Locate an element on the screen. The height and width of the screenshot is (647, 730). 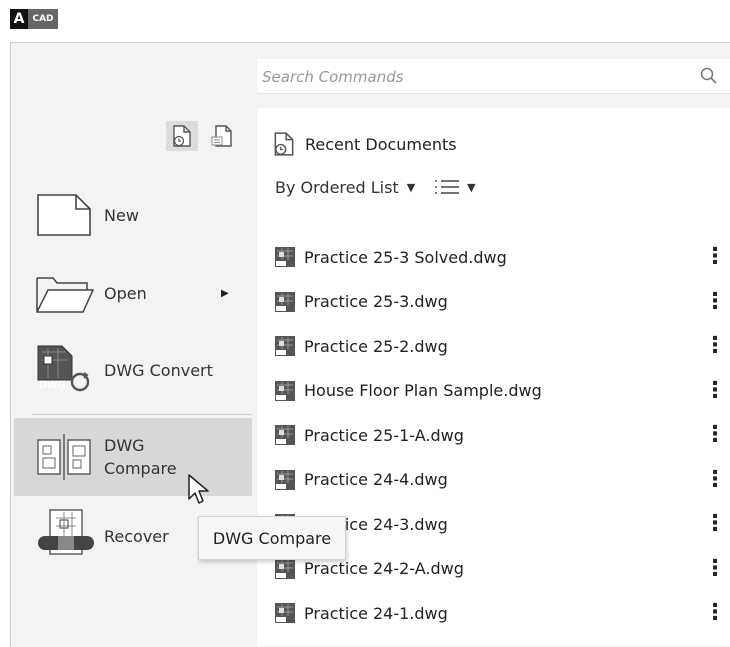
recent-documents-header: Recent Documents is located at coordinates (364, 144).